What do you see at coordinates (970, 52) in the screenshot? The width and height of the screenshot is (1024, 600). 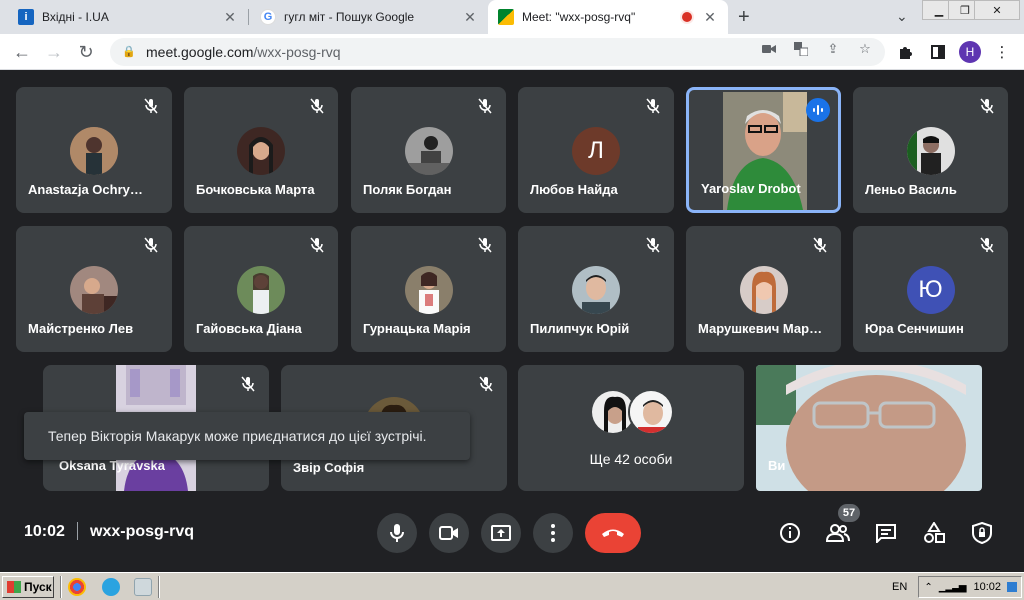 I see `profile-avatar: H` at bounding box center [970, 52].